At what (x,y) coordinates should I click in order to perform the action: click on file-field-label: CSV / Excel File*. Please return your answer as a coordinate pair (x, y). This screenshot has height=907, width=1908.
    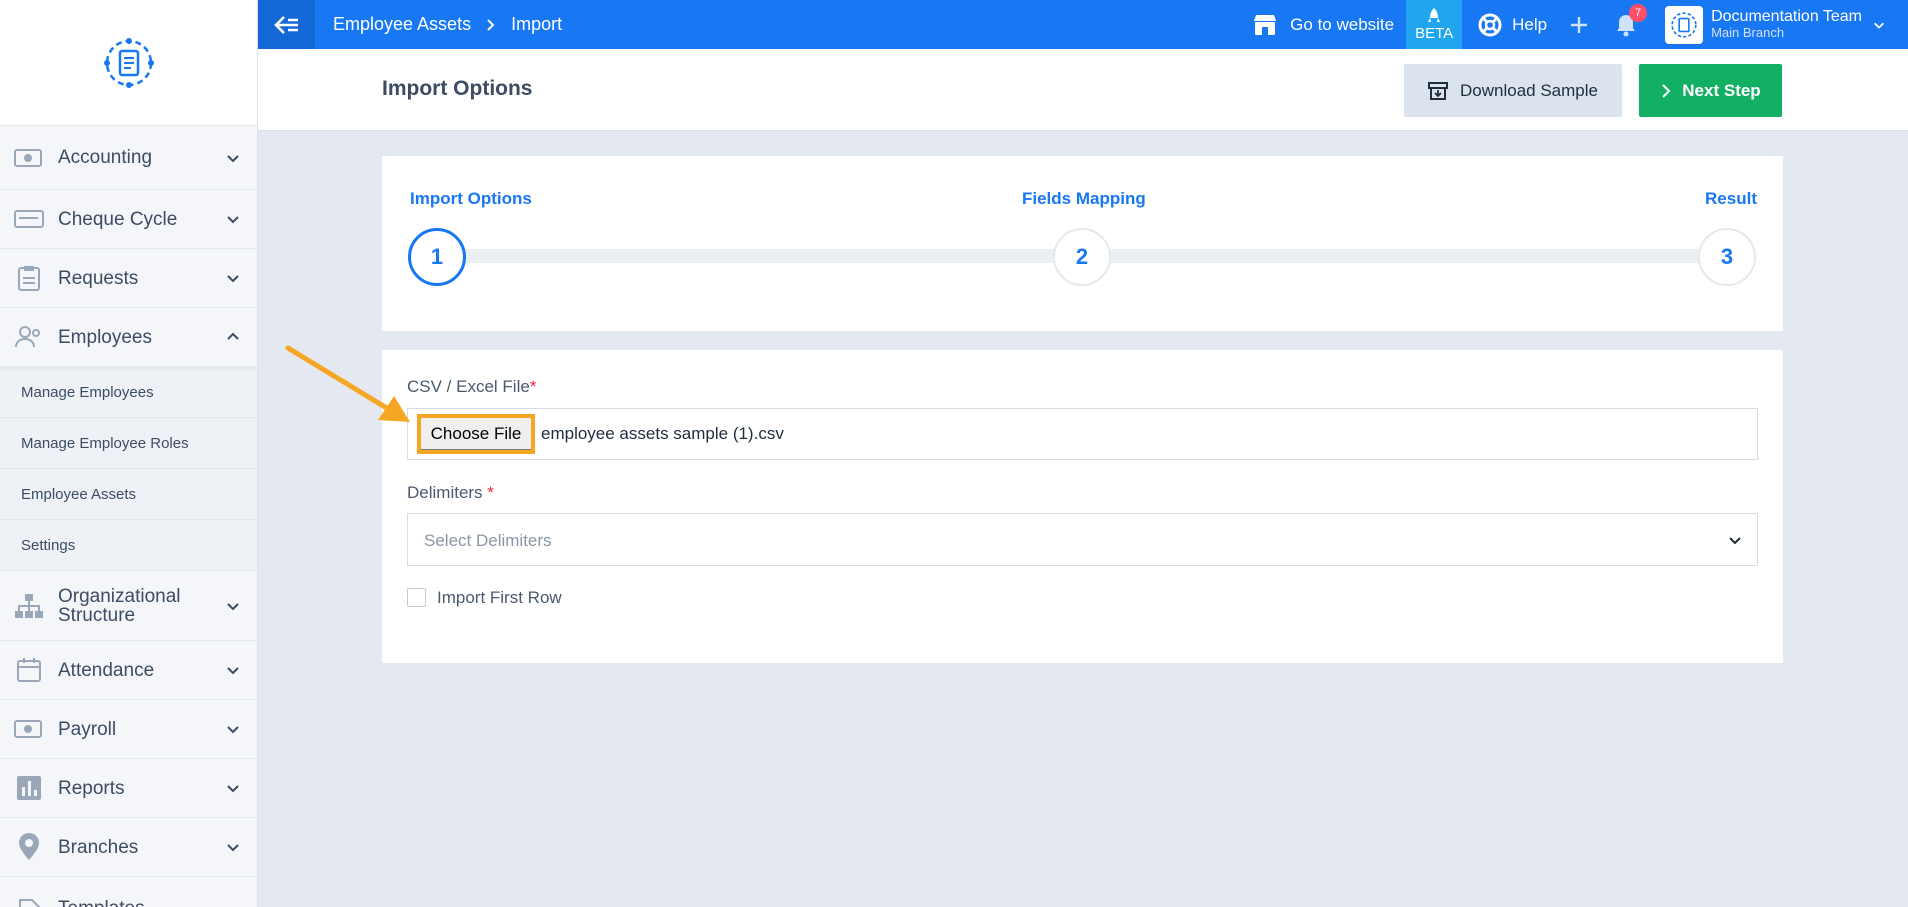
    Looking at the image, I should click on (471, 387).